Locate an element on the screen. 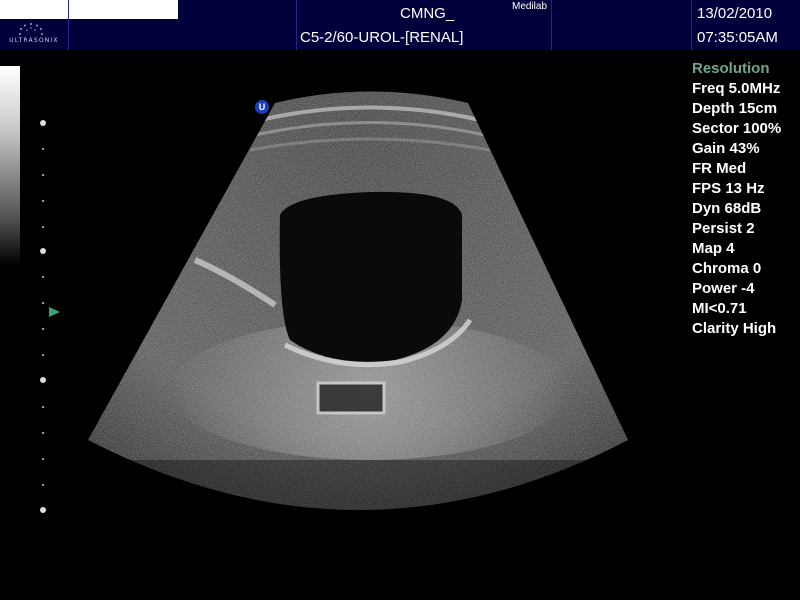 This screenshot has height=600, width=800. param-depth: Depth 15cm is located at coordinates (735, 108).